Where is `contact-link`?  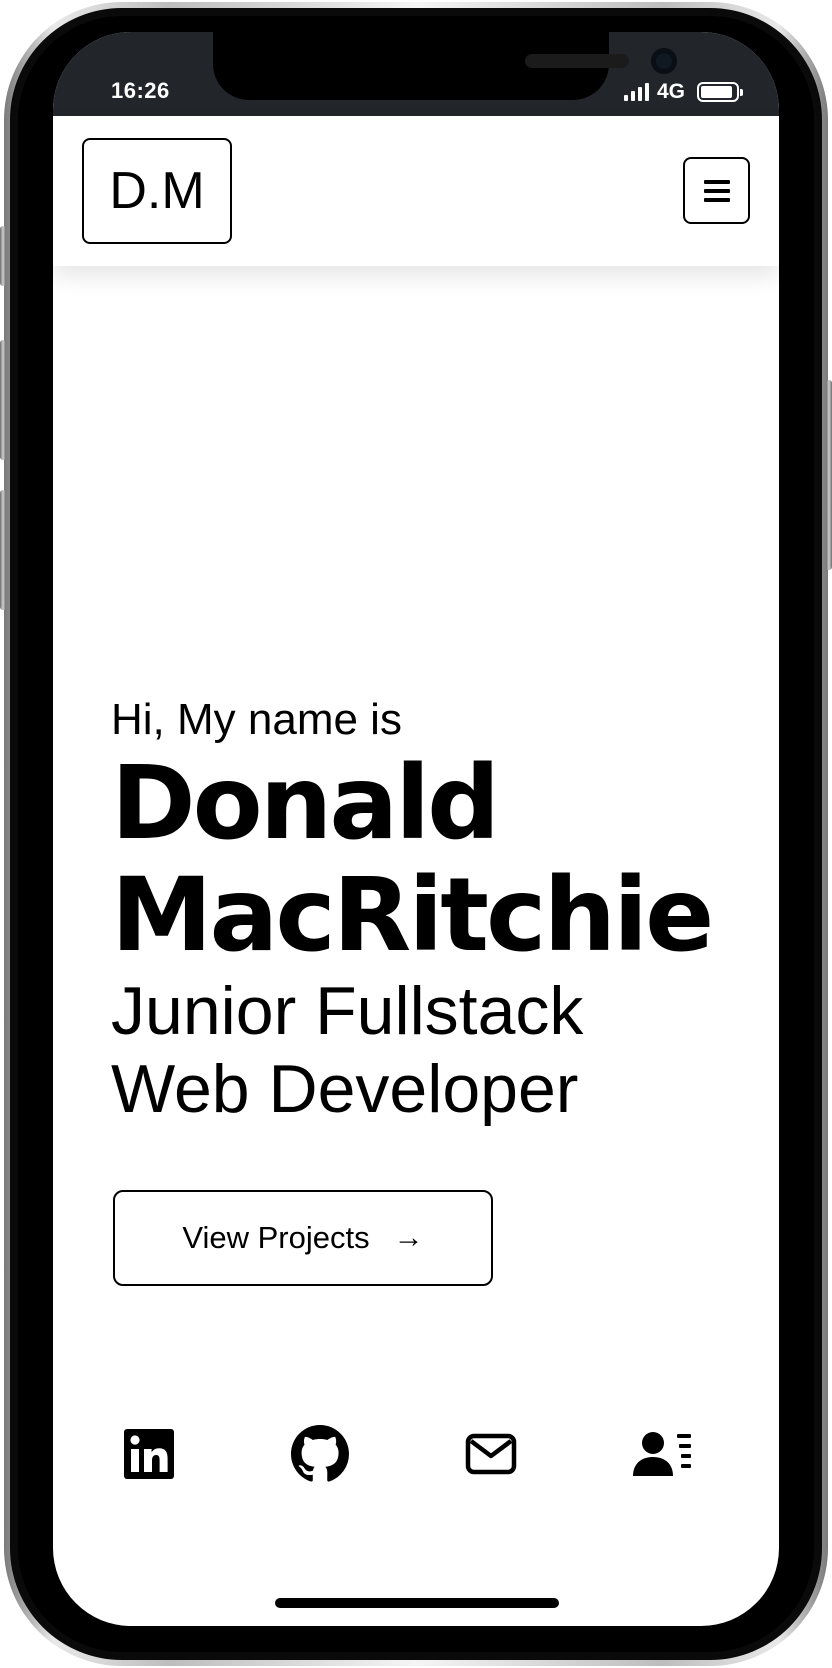 contact-link is located at coordinates (663, 1454).